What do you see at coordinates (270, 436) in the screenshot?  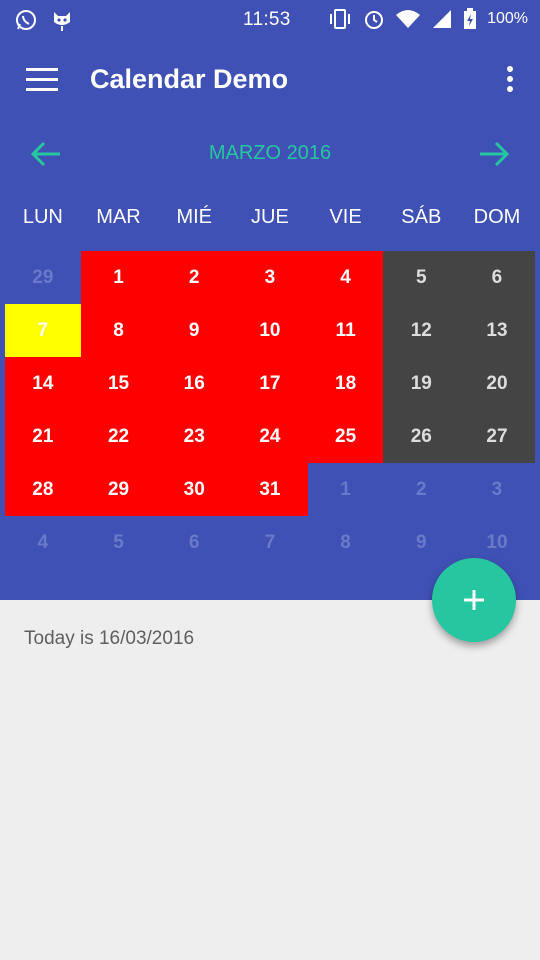 I see `calendar-day-cell: 24` at bounding box center [270, 436].